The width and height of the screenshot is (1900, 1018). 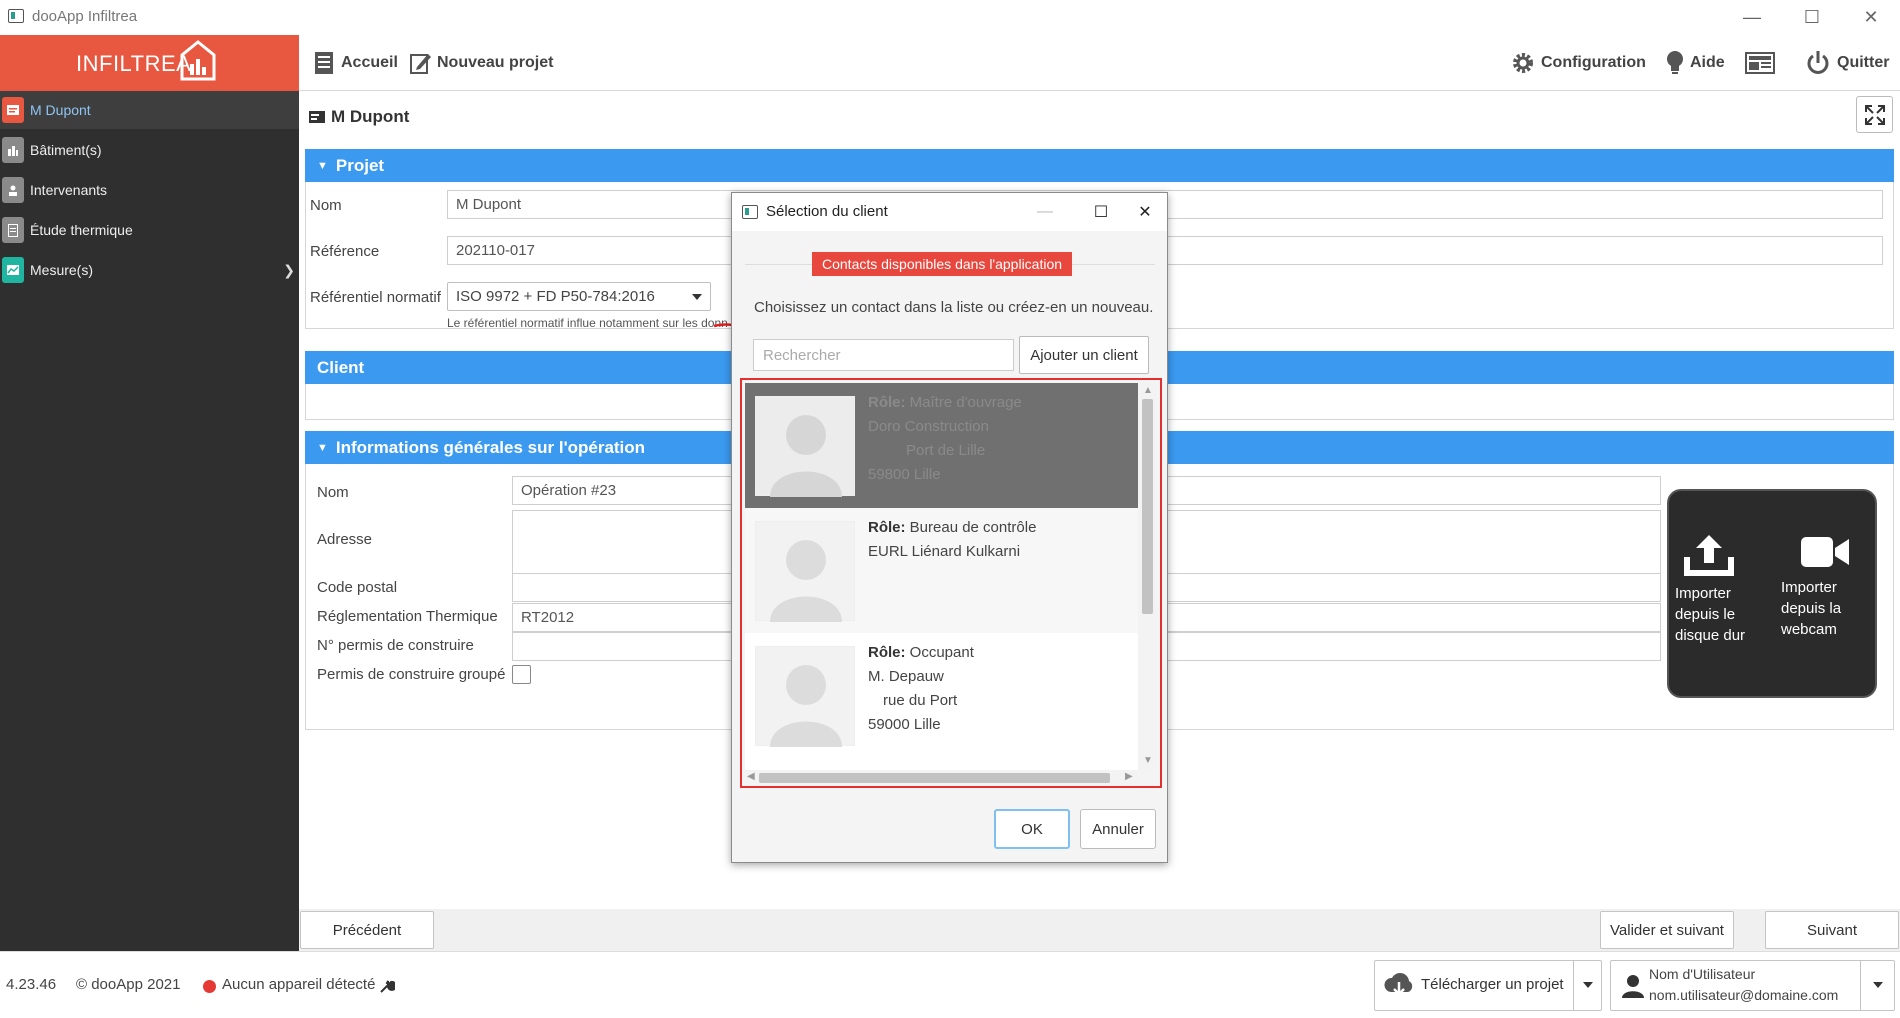 What do you see at coordinates (1101, 212) in the screenshot?
I see `dialog-maximize-button: ☐` at bounding box center [1101, 212].